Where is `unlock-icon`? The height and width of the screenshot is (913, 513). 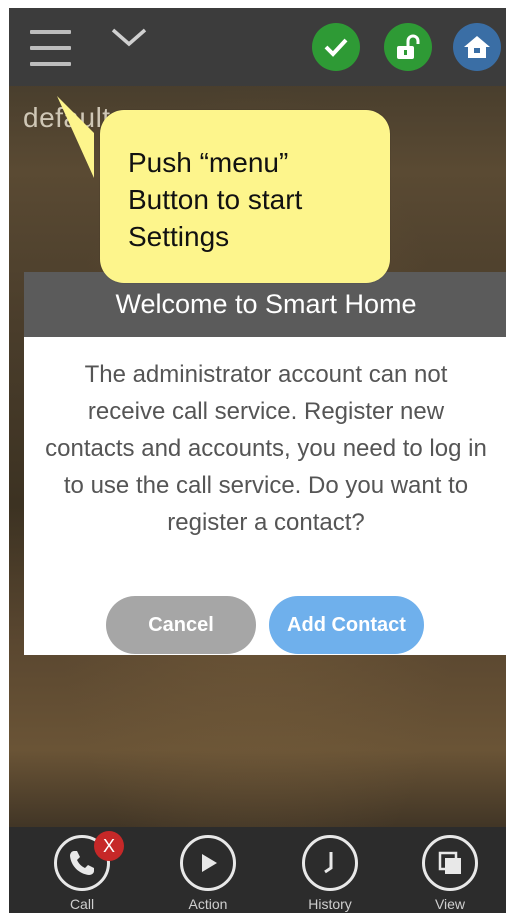
unlock-icon is located at coordinates (408, 46).